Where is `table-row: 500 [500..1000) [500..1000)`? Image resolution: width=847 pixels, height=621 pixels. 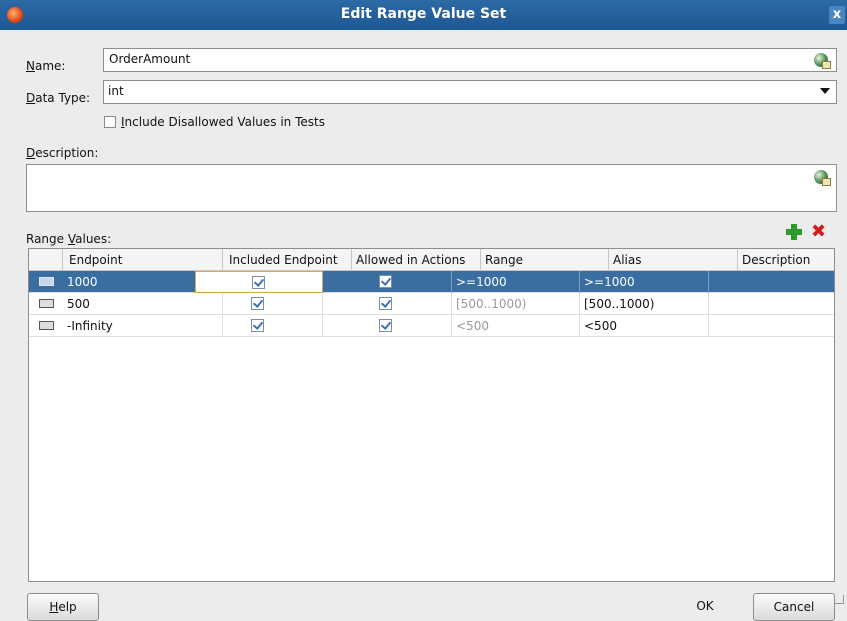 table-row: 500 [500..1000) [500..1000) is located at coordinates (431, 304).